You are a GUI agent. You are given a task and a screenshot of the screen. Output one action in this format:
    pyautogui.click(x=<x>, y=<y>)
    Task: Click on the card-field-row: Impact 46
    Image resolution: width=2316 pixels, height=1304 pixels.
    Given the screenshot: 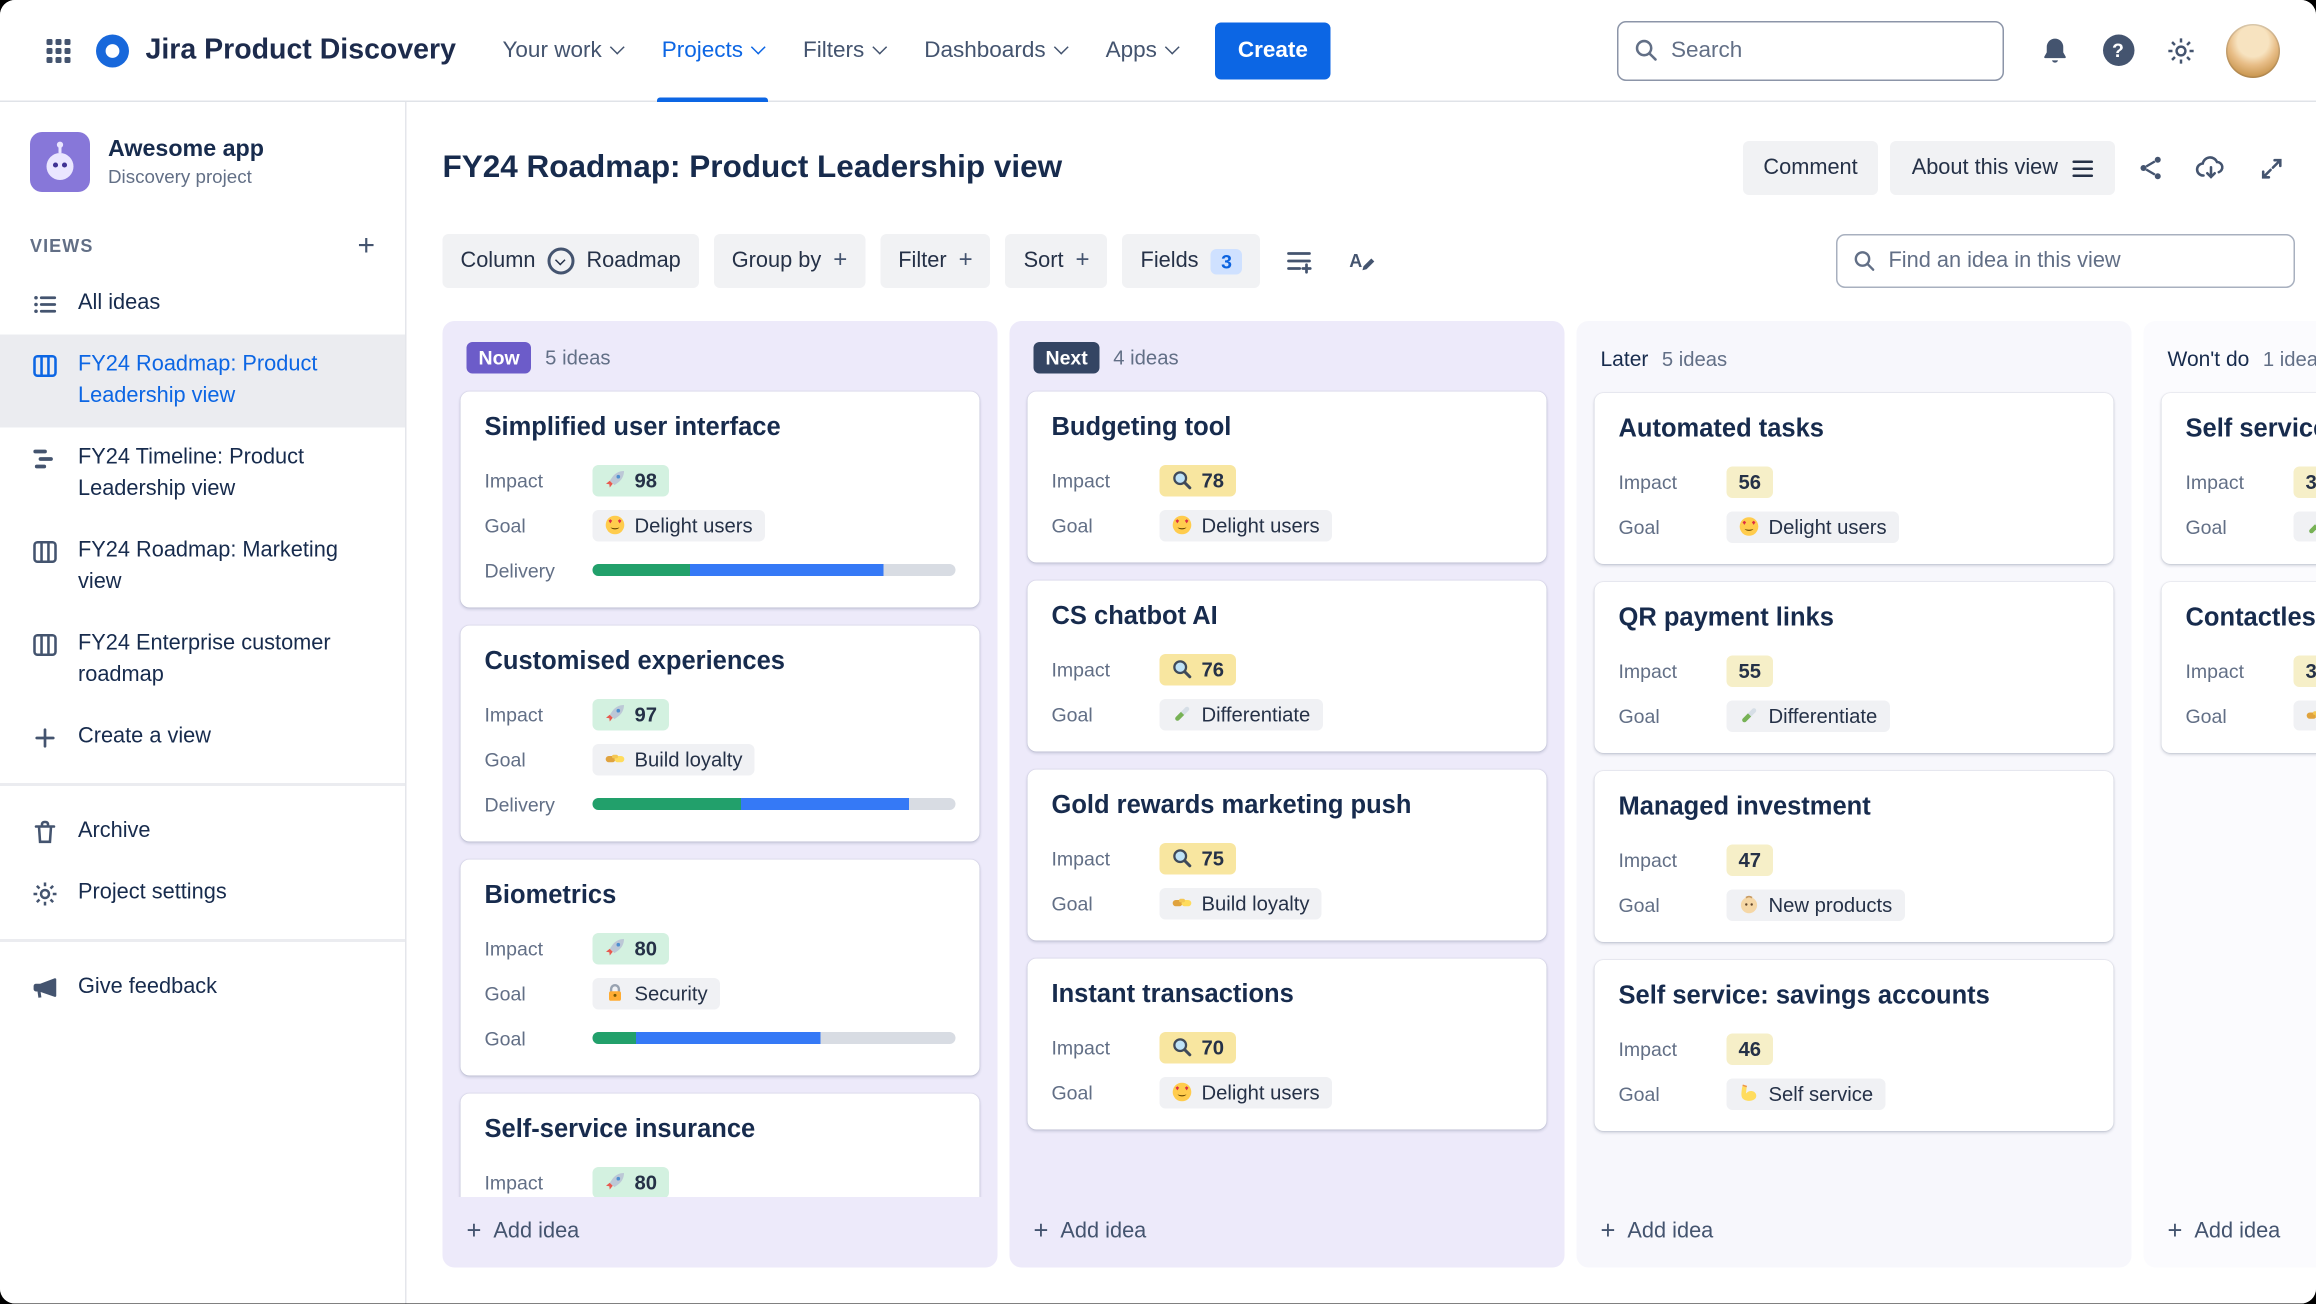 What is the action you would take?
    pyautogui.click(x=1854, y=1048)
    